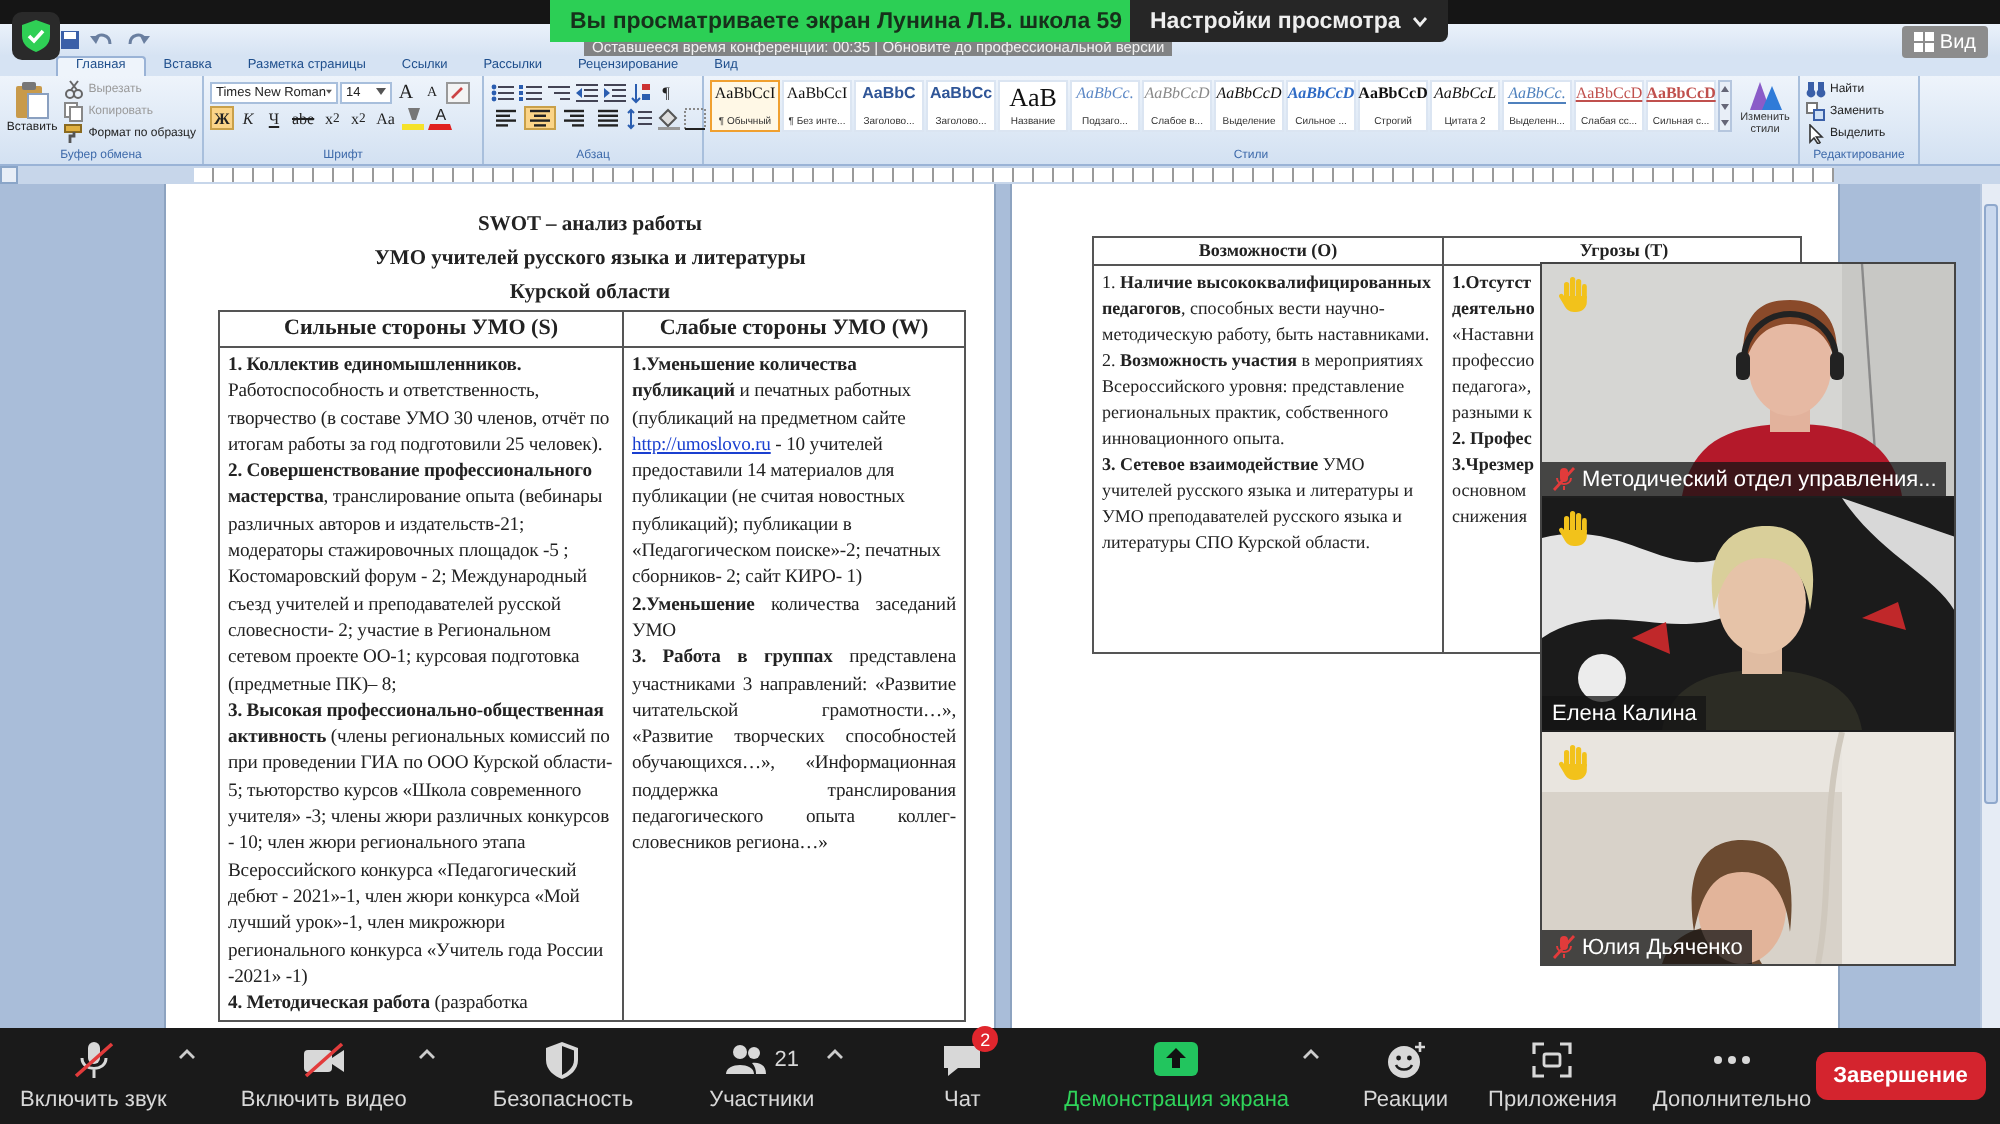 Image resolution: width=2000 pixels, height=1124 pixels. What do you see at coordinates (641, 92) in the screenshot?
I see `sort-icon` at bounding box center [641, 92].